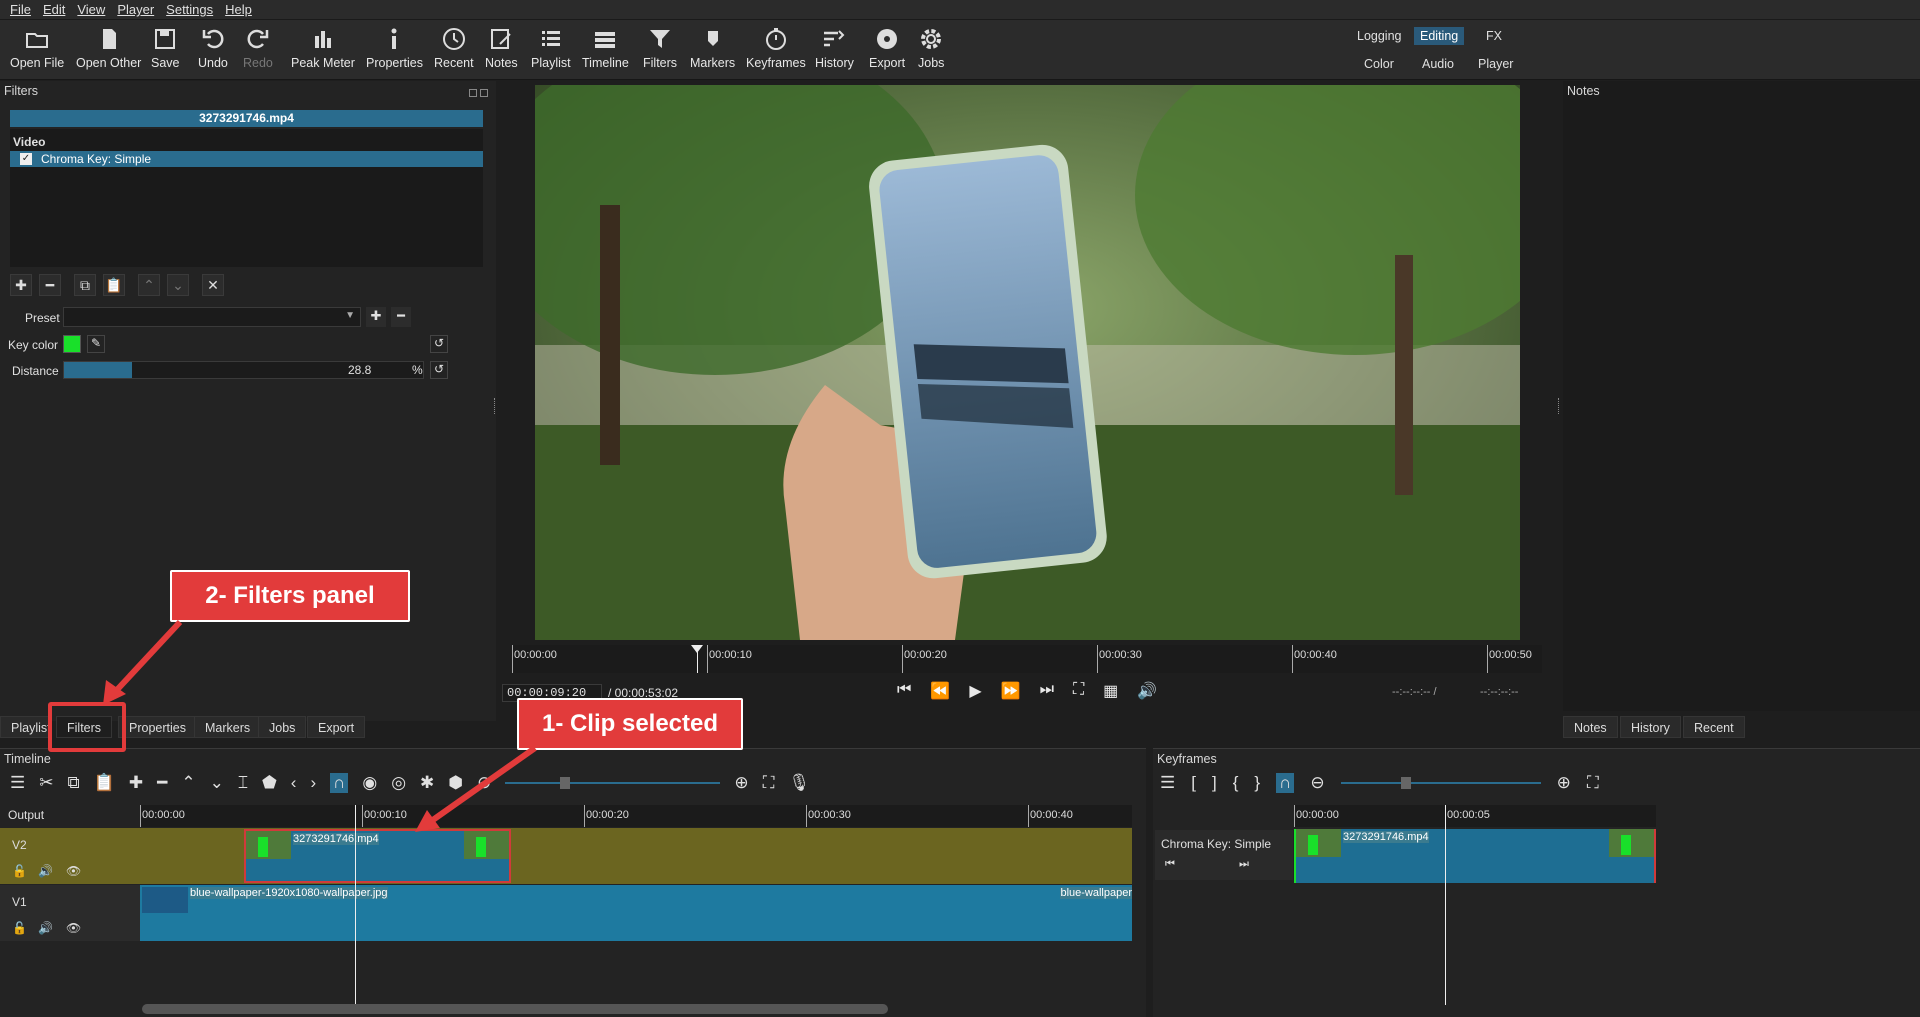 The height and width of the screenshot is (1017, 1920). Describe the element at coordinates (74, 783) in the screenshot. I see `copy-icon: ⧉` at that location.